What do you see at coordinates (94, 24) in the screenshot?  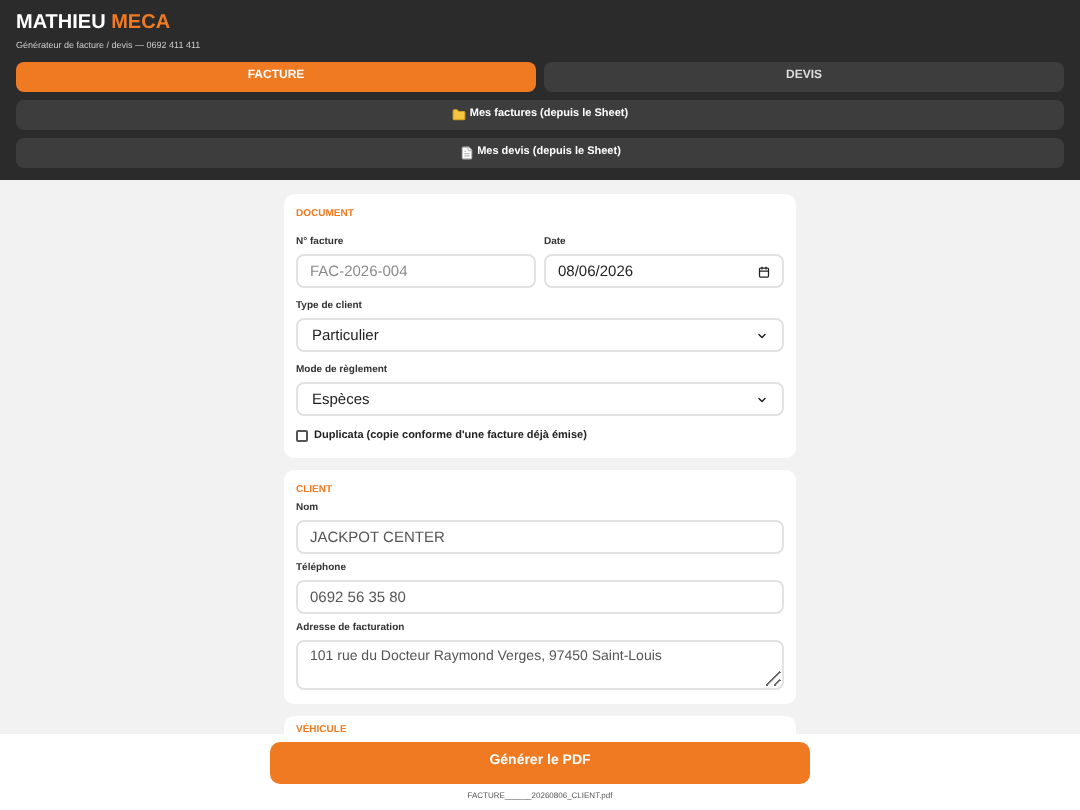 I see `brand-title: MATHIEU MECA` at bounding box center [94, 24].